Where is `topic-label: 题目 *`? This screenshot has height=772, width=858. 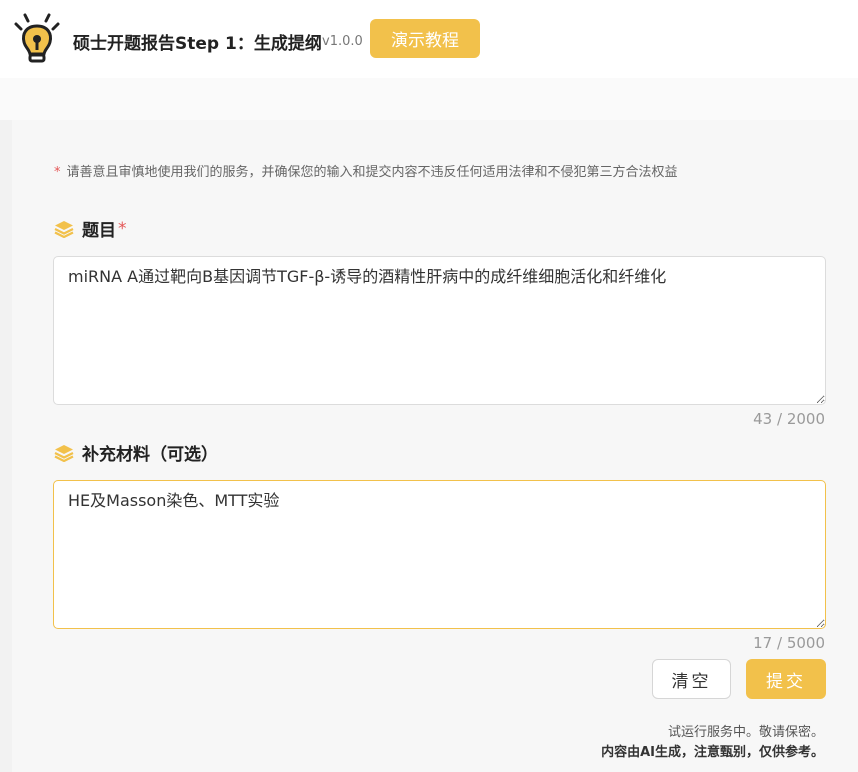 topic-label: 题目 * is located at coordinates (90, 228).